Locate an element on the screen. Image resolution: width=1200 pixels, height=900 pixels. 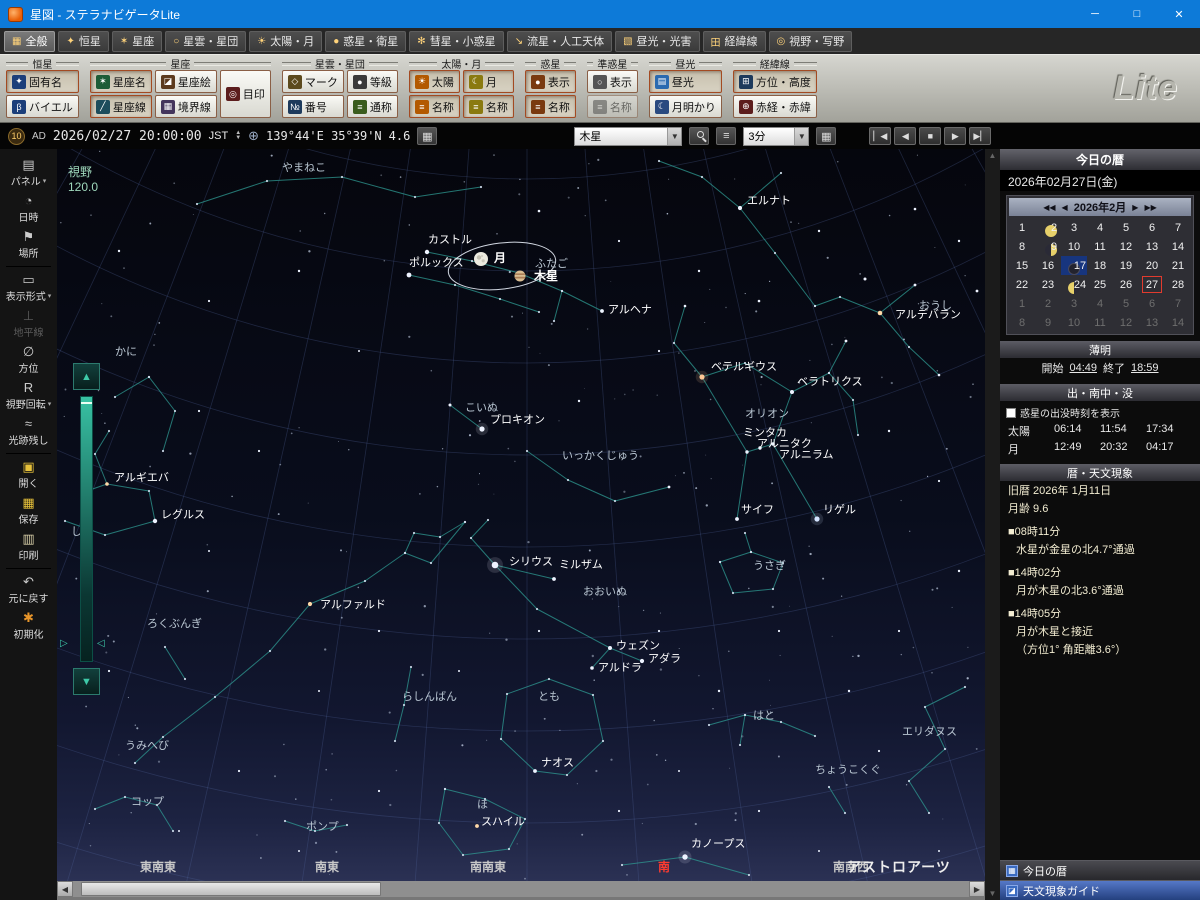
calendar-day: 22 is located at coordinates (1022, 284).